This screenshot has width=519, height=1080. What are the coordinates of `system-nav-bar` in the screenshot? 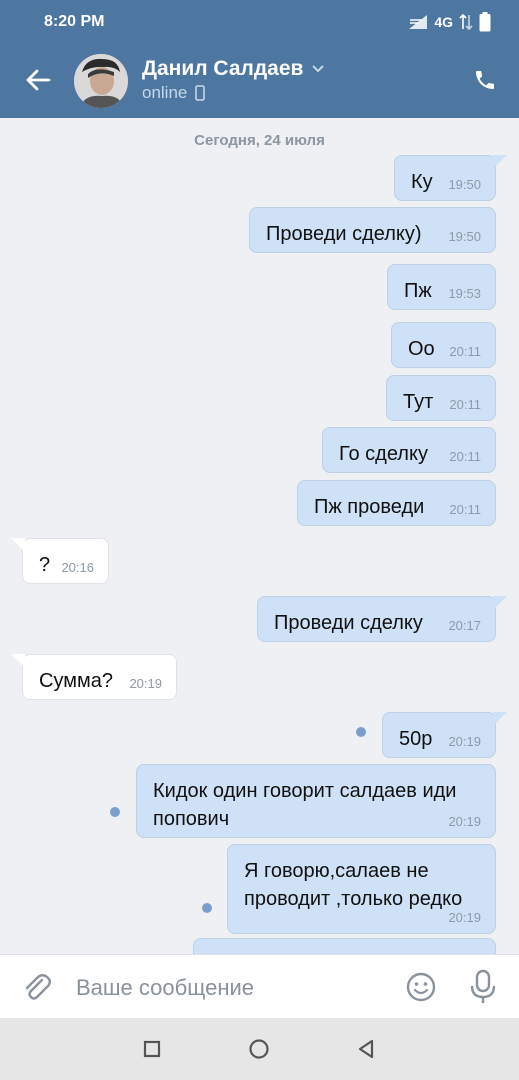 It's located at (259, 1049).